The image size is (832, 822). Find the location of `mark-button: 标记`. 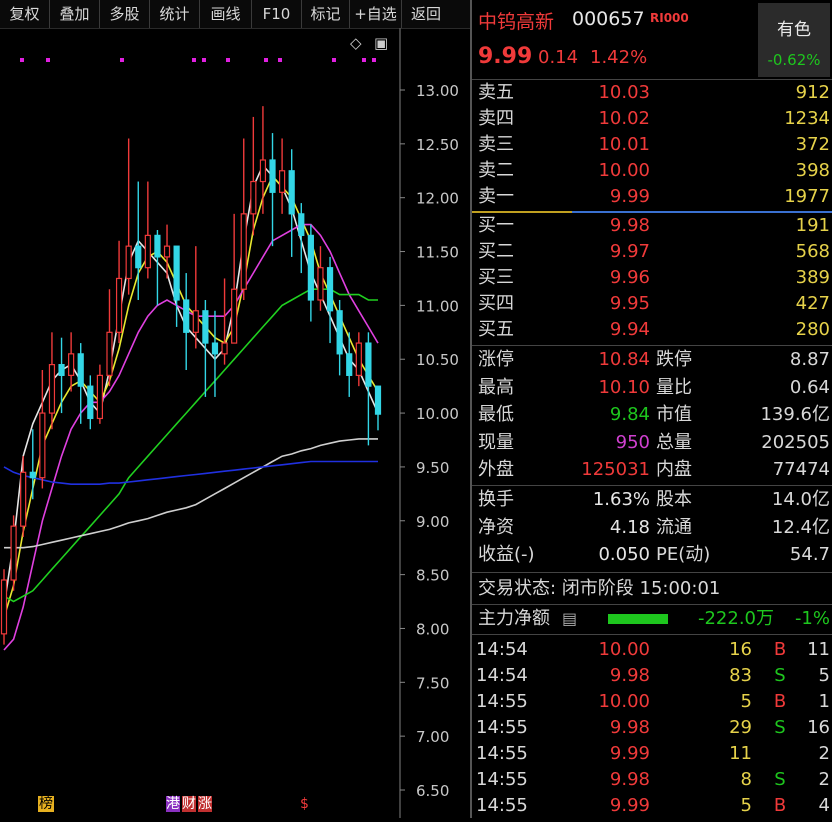

mark-button: 标记 is located at coordinates (326, 14).